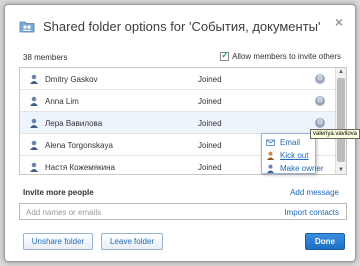  I want to click on member-name: Anna Lim, so click(62, 101).